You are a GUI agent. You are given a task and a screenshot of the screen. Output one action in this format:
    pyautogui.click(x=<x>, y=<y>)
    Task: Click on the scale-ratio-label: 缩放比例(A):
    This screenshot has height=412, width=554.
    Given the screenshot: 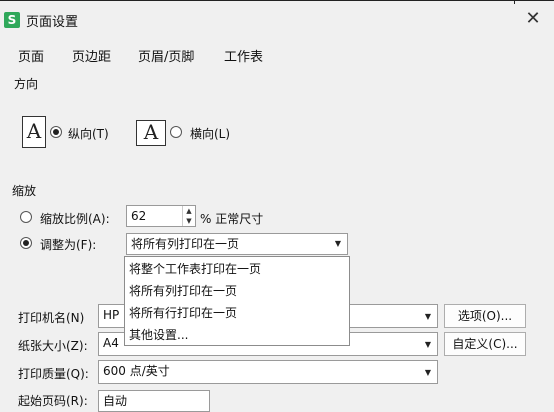 What is the action you would take?
    pyautogui.click(x=75, y=218)
    